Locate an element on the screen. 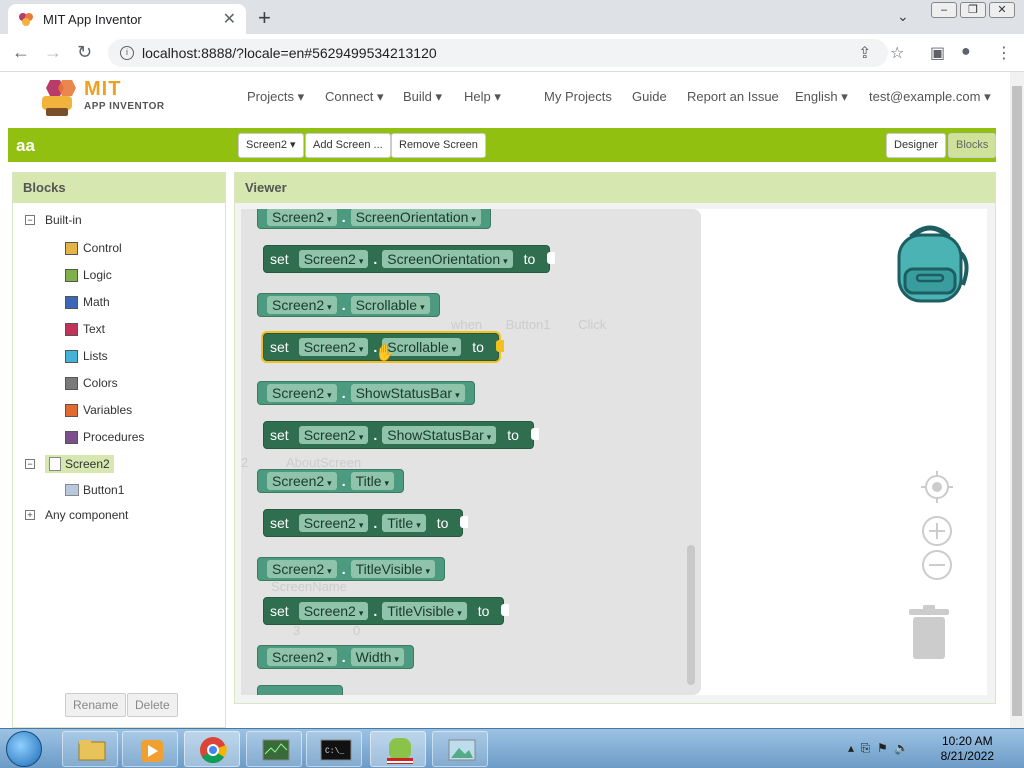 Image resolution: width=1024 pixels, height=768 pixels. new-tab-button: + is located at coordinates (264, 18).